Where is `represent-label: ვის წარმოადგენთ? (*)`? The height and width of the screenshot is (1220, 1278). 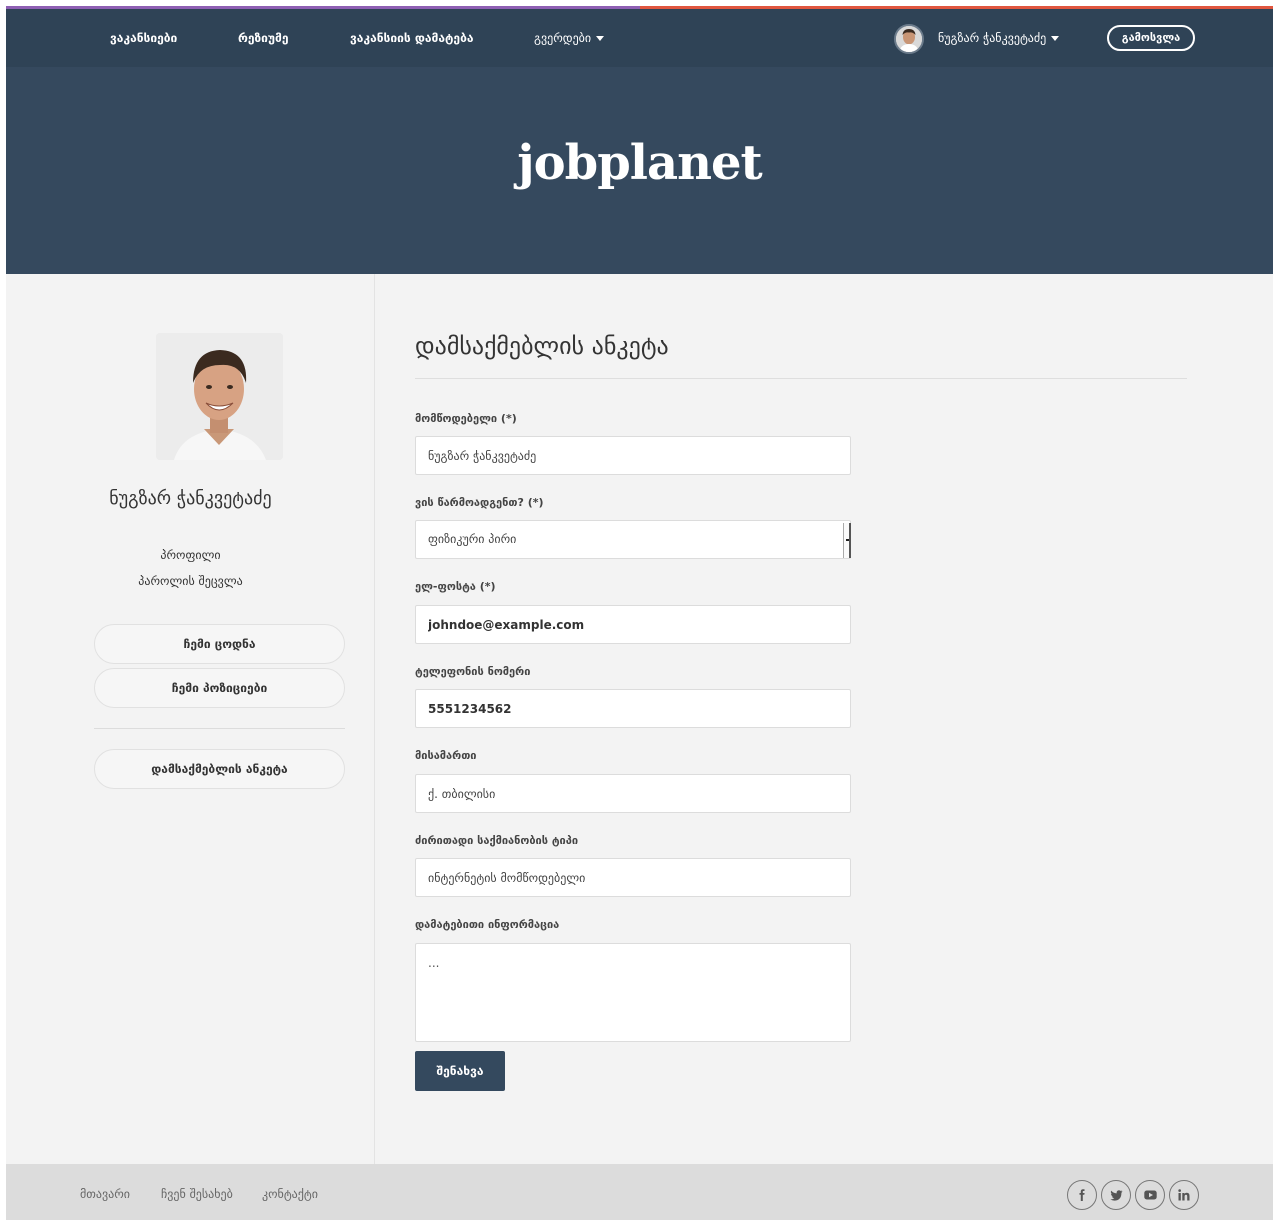 represent-label: ვის წარმოადგენთ? (*) is located at coordinates (479, 502).